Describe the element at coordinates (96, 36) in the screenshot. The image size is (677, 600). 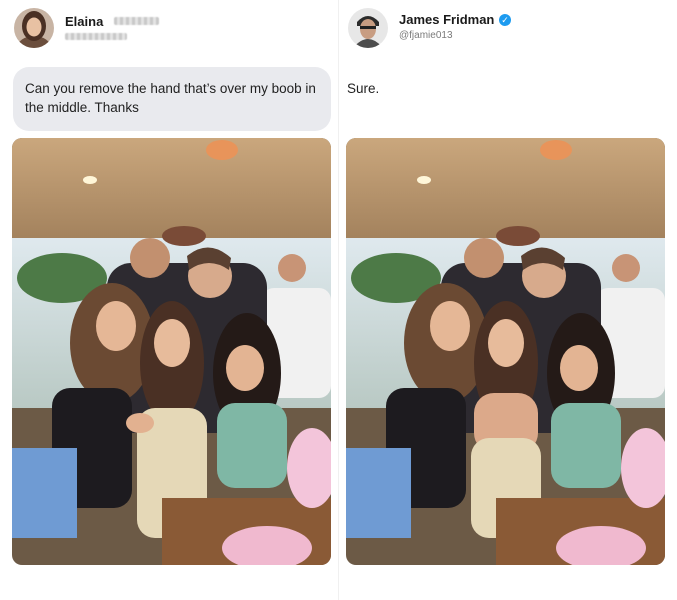
I see `obscured-handle` at that location.